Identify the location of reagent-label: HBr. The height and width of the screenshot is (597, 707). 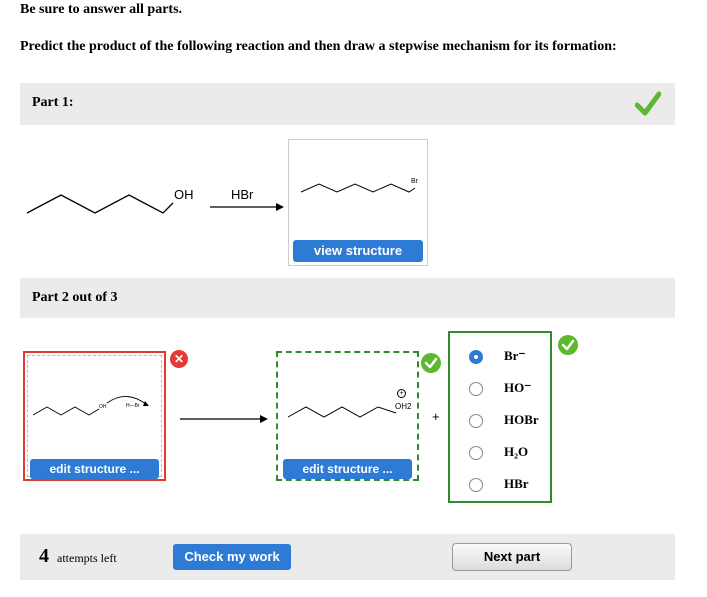
(242, 194).